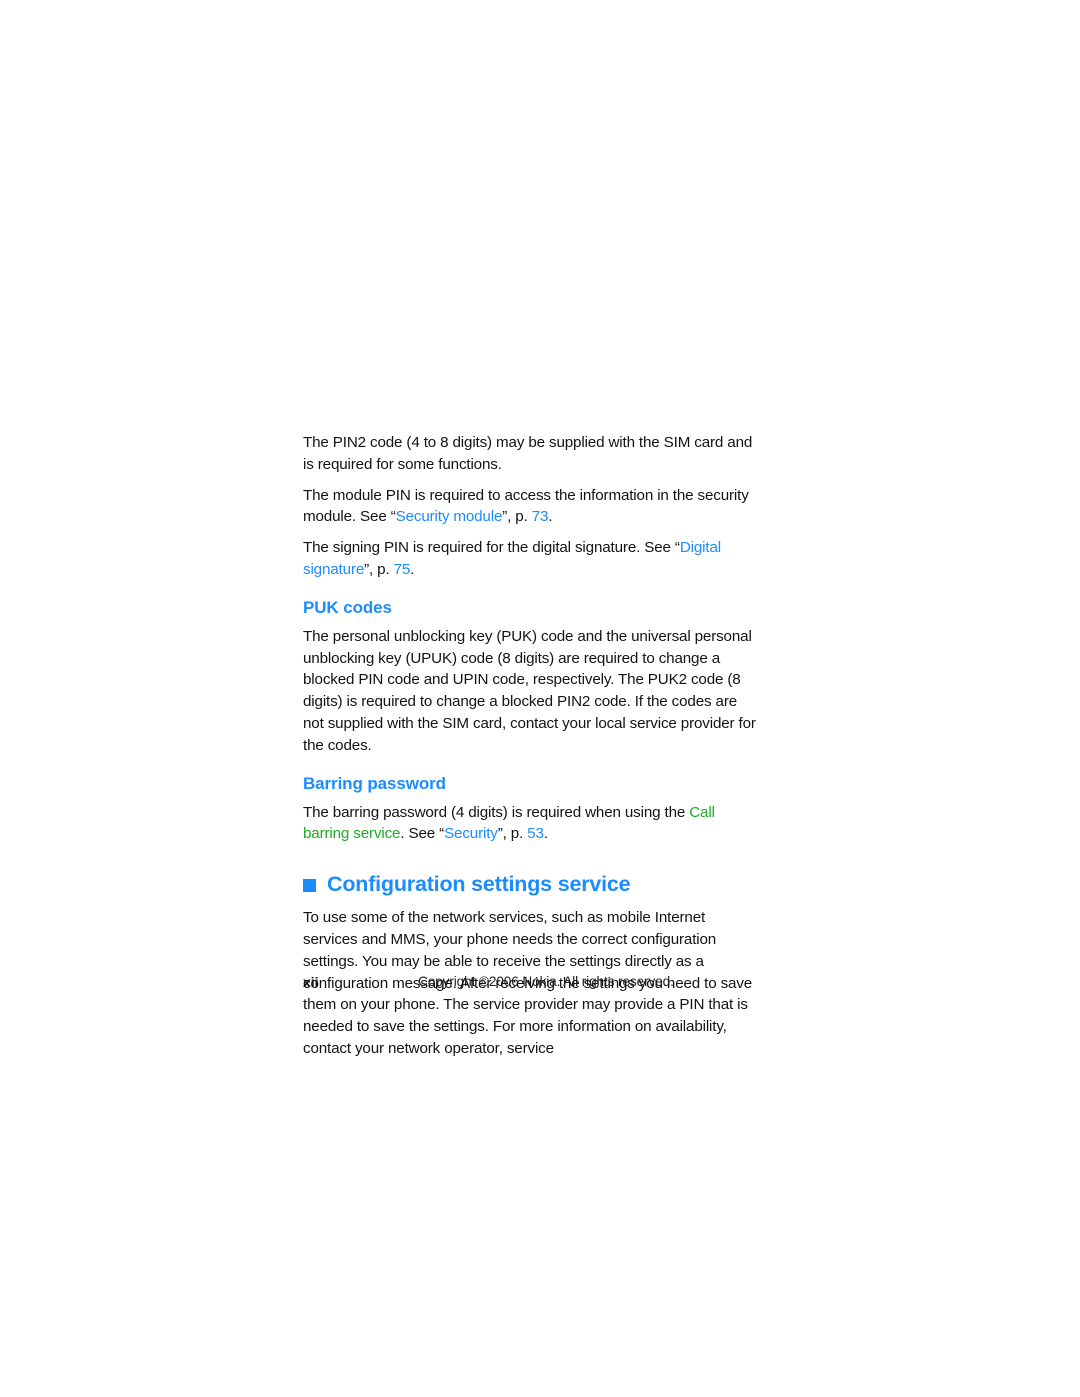  What do you see at coordinates (535, 833) in the screenshot?
I see `link-page-53: 53` at bounding box center [535, 833].